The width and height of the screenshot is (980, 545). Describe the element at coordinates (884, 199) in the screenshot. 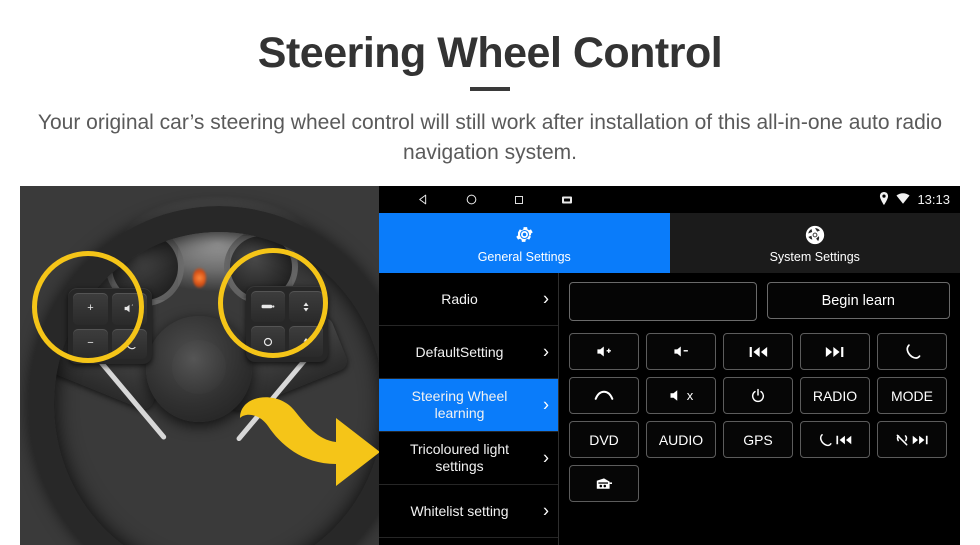

I see `location-pin-icon` at that location.